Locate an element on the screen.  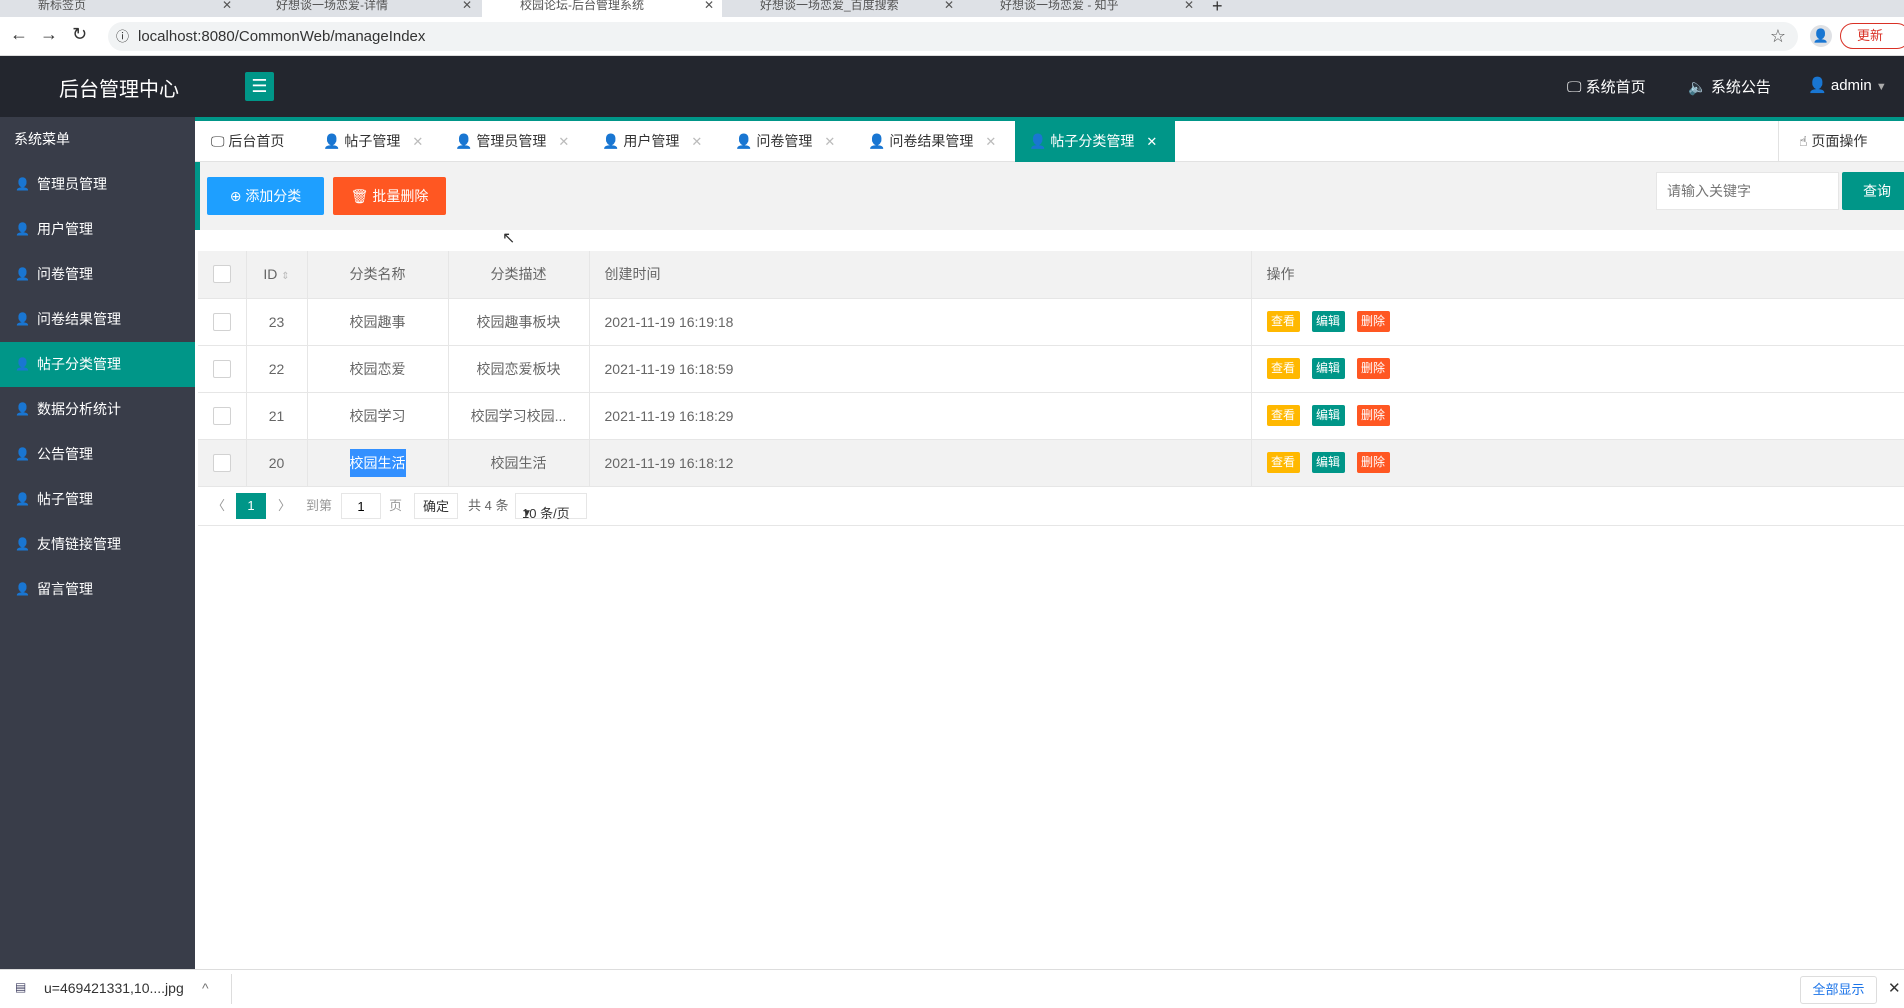
page-unit-label: 页 is located at coordinates (396, 505).